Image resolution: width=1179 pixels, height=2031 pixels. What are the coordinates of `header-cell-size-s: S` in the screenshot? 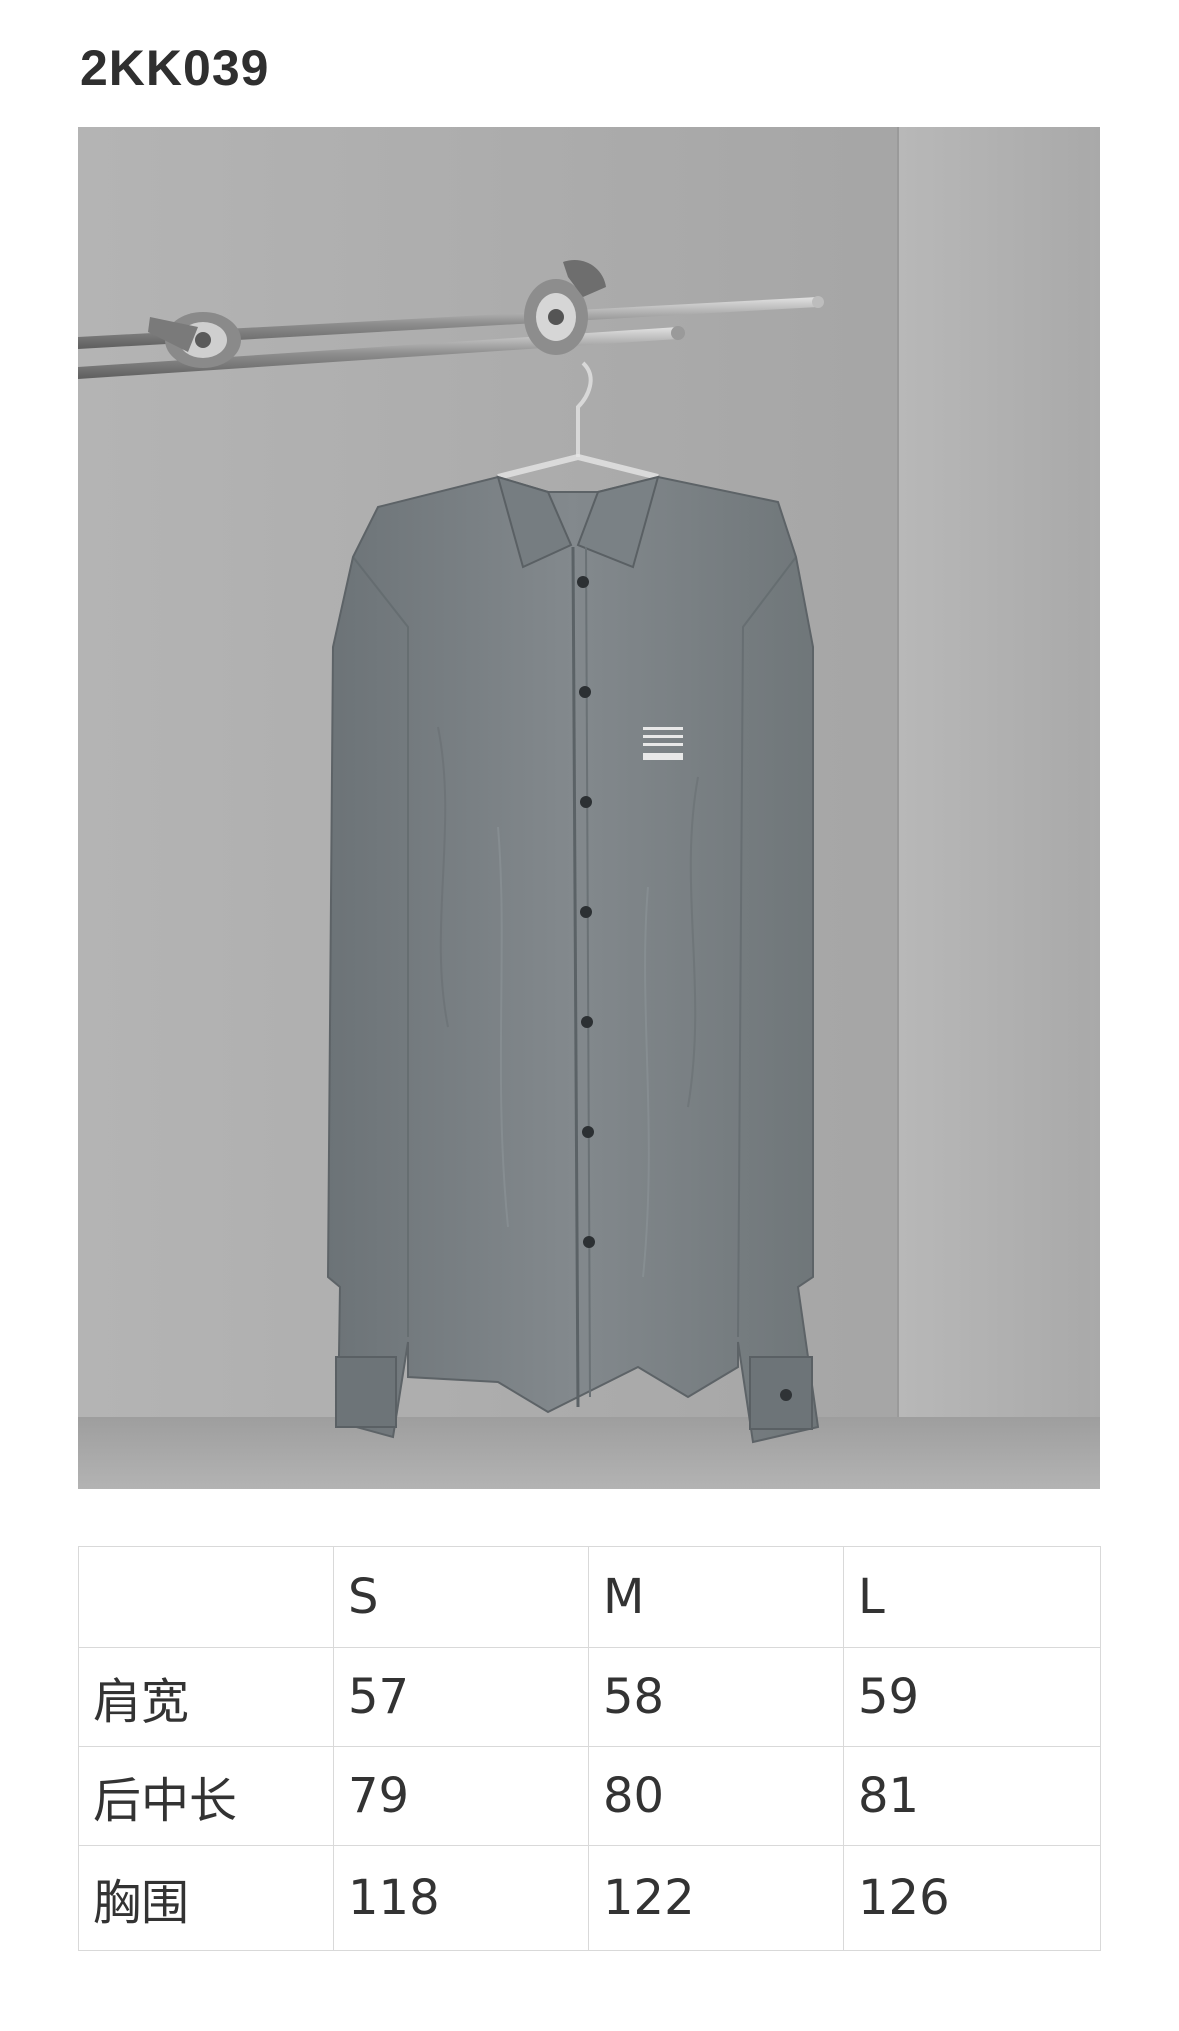 It's located at (461, 1597).